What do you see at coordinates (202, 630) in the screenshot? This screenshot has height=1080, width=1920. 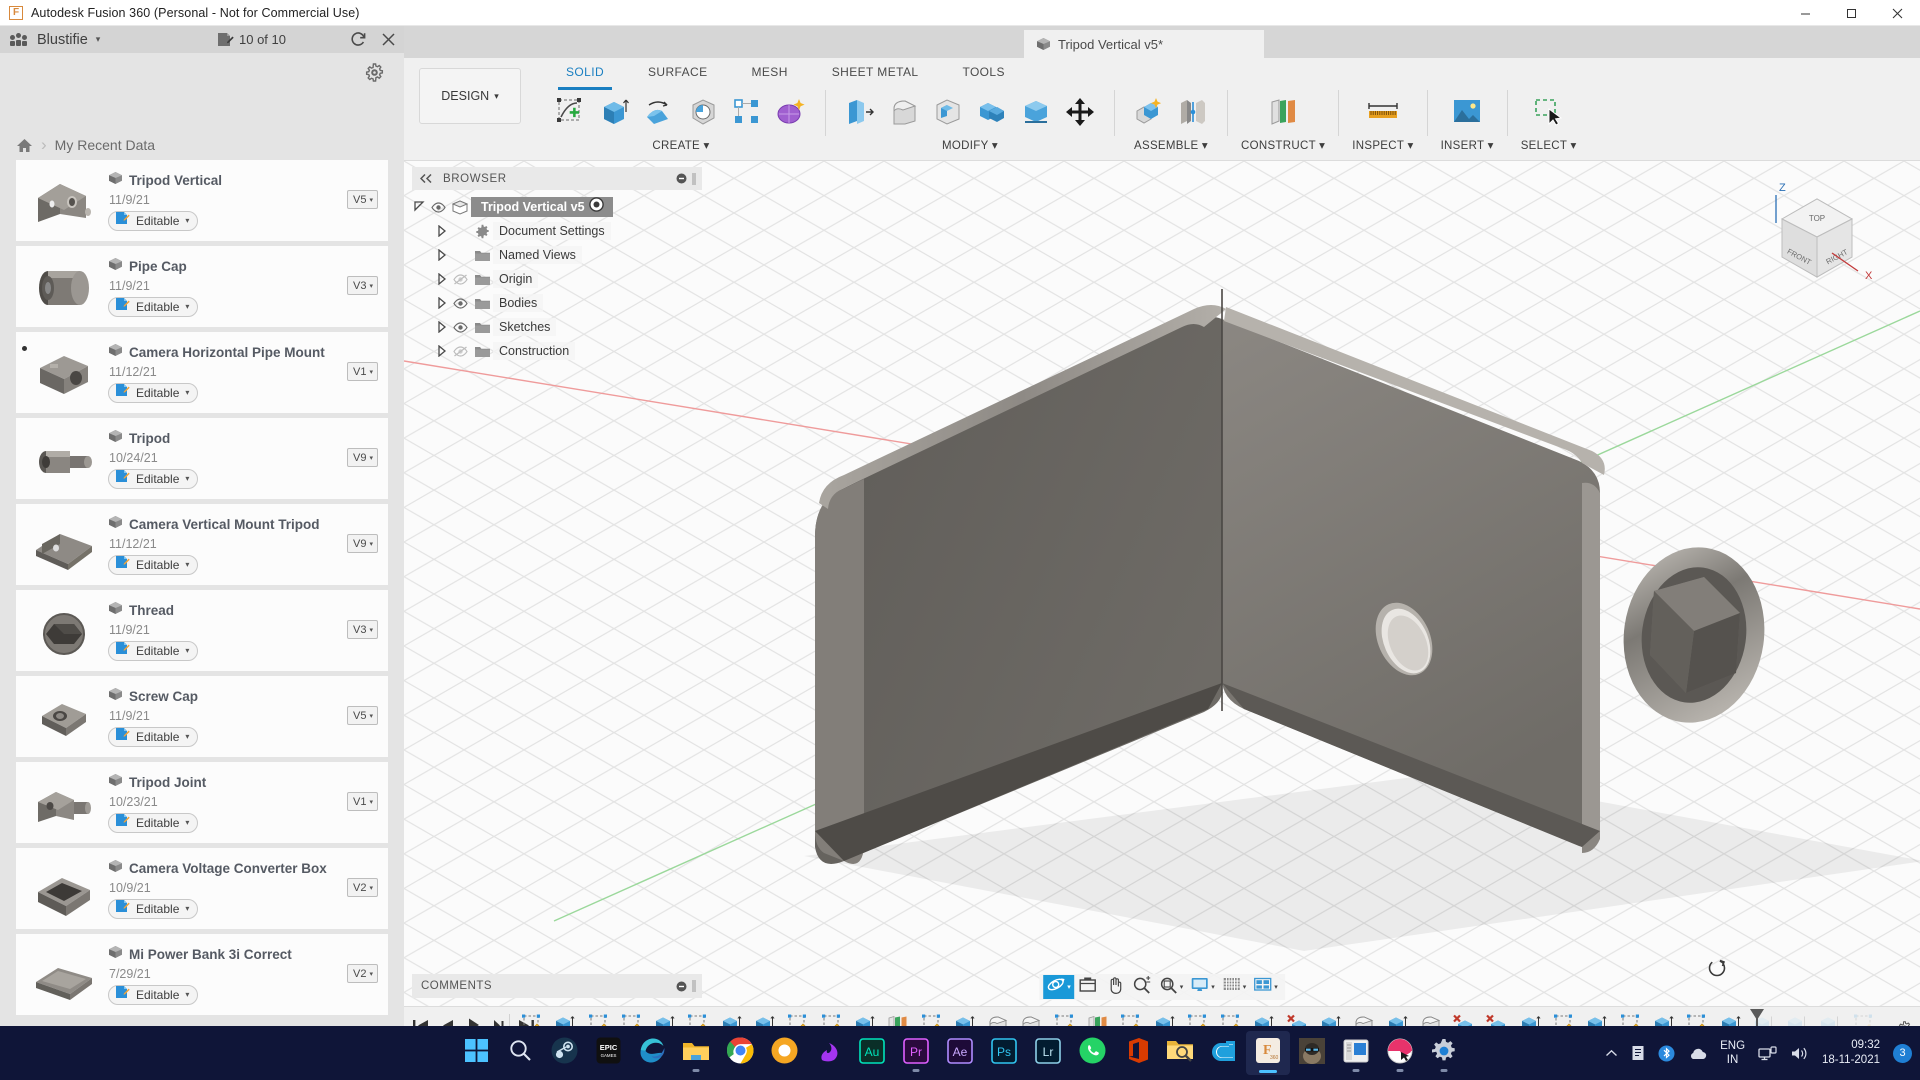 I see `list-item: Thread 11/9/21 Editable ▾ V3 ▾` at bounding box center [202, 630].